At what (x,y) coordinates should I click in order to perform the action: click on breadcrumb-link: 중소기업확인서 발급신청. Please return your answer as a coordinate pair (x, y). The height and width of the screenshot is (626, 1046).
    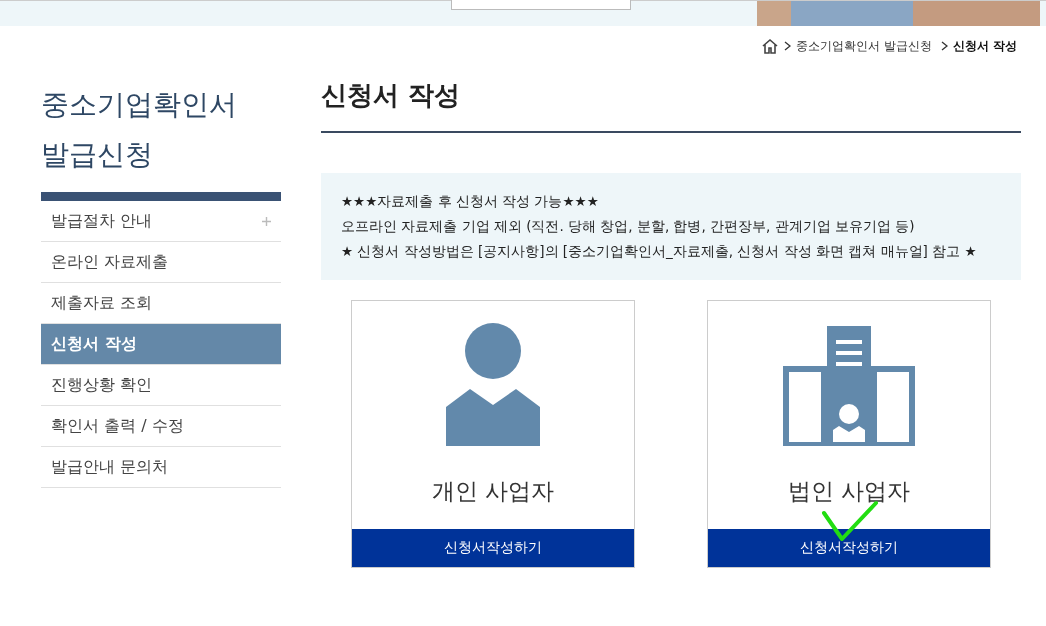
    Looking at the image, I should click on (864, 46).